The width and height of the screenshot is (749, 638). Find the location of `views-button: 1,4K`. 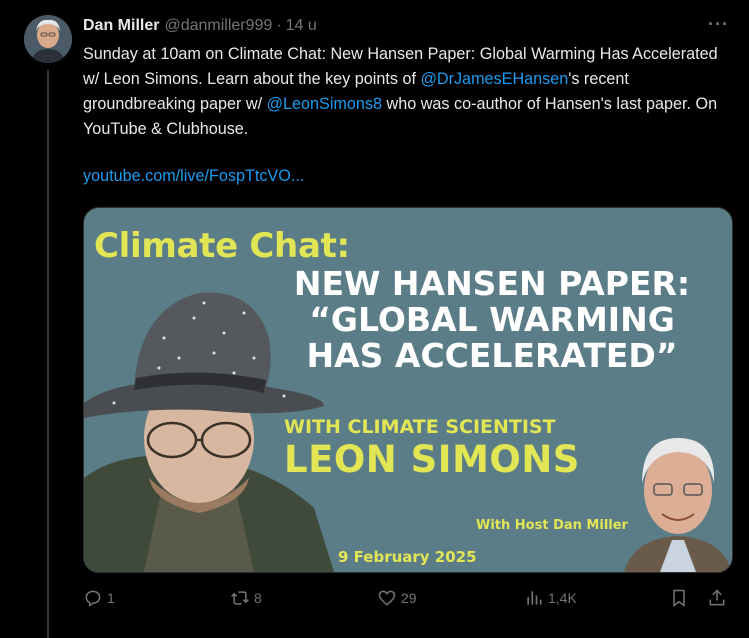

views-button: 1,4K is located at coordinates (550, 598).